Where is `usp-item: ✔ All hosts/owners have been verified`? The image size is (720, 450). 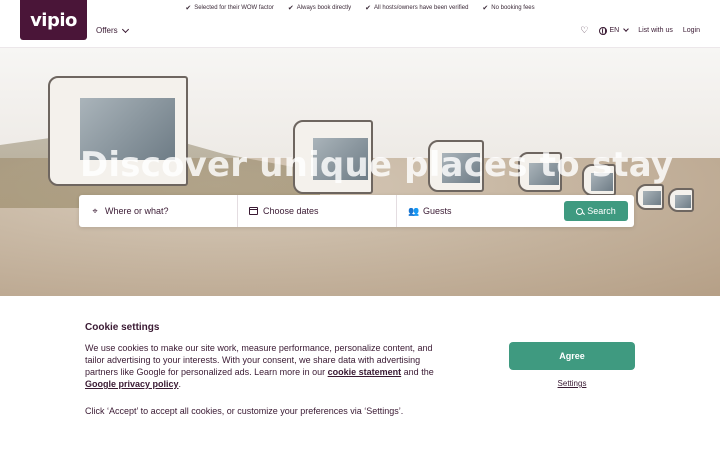
usp-item: ✔ All hosts/owners have been verified is located at coordinates (416, 8).